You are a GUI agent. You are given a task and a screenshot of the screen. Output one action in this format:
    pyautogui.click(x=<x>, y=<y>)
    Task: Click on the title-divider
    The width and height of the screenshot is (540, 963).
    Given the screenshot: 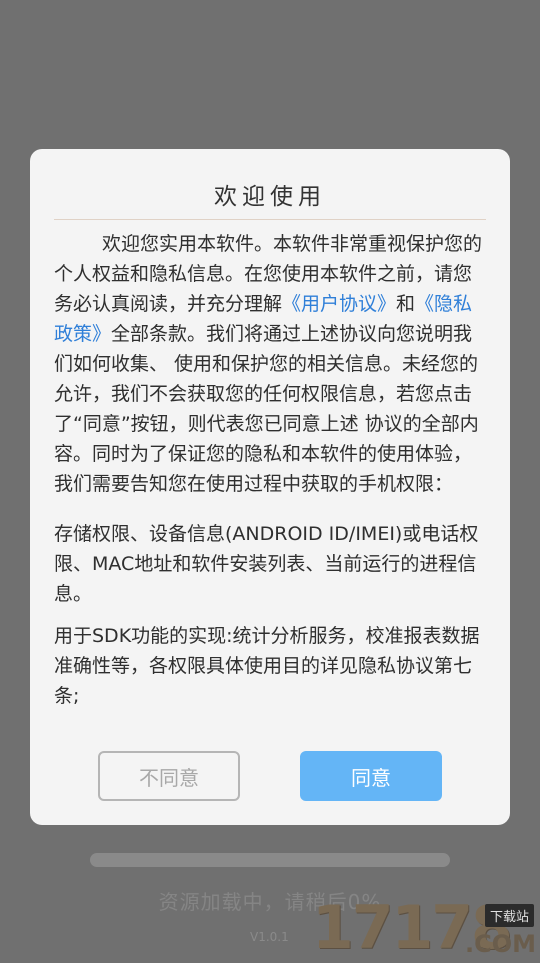 What is the action you would take?
    pyautogui.click(x=270, y=219)
    